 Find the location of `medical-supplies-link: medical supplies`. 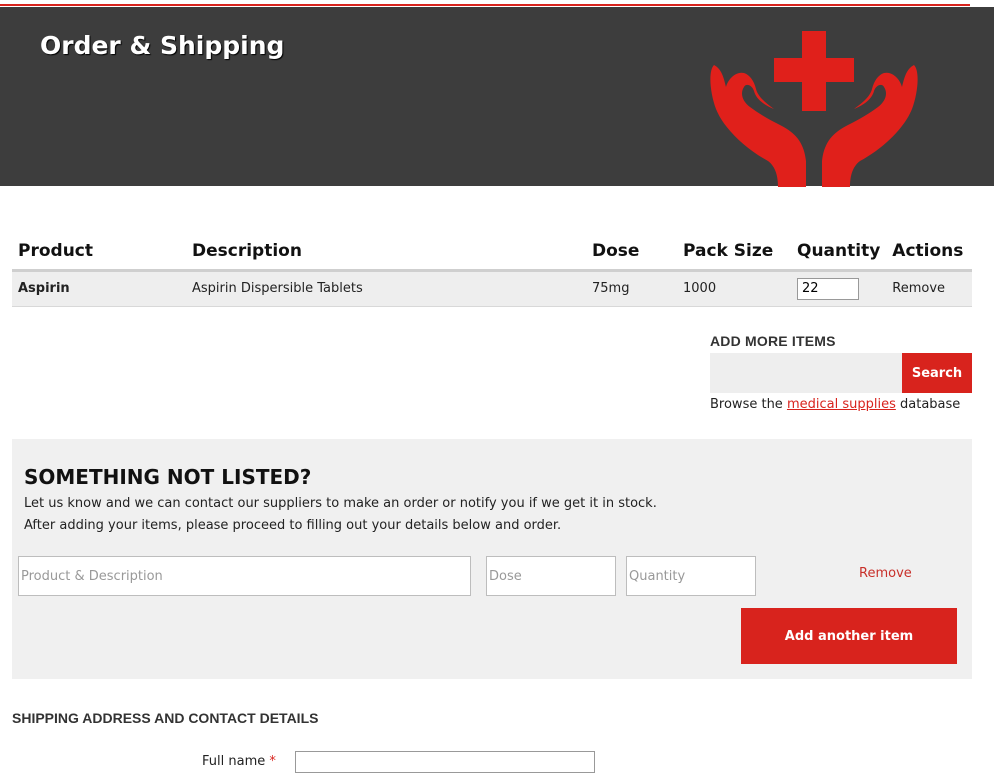

medical-supplies-link: medical supplies is located at coordinates (841, 404).